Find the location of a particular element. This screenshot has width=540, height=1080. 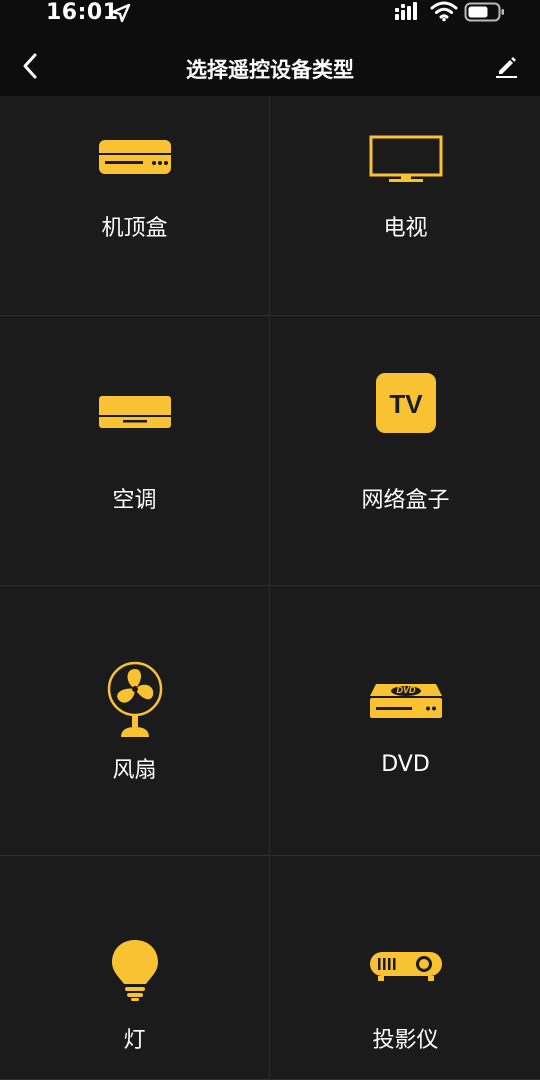

tv-badge-text: TV is located at coordinates (406, 404).